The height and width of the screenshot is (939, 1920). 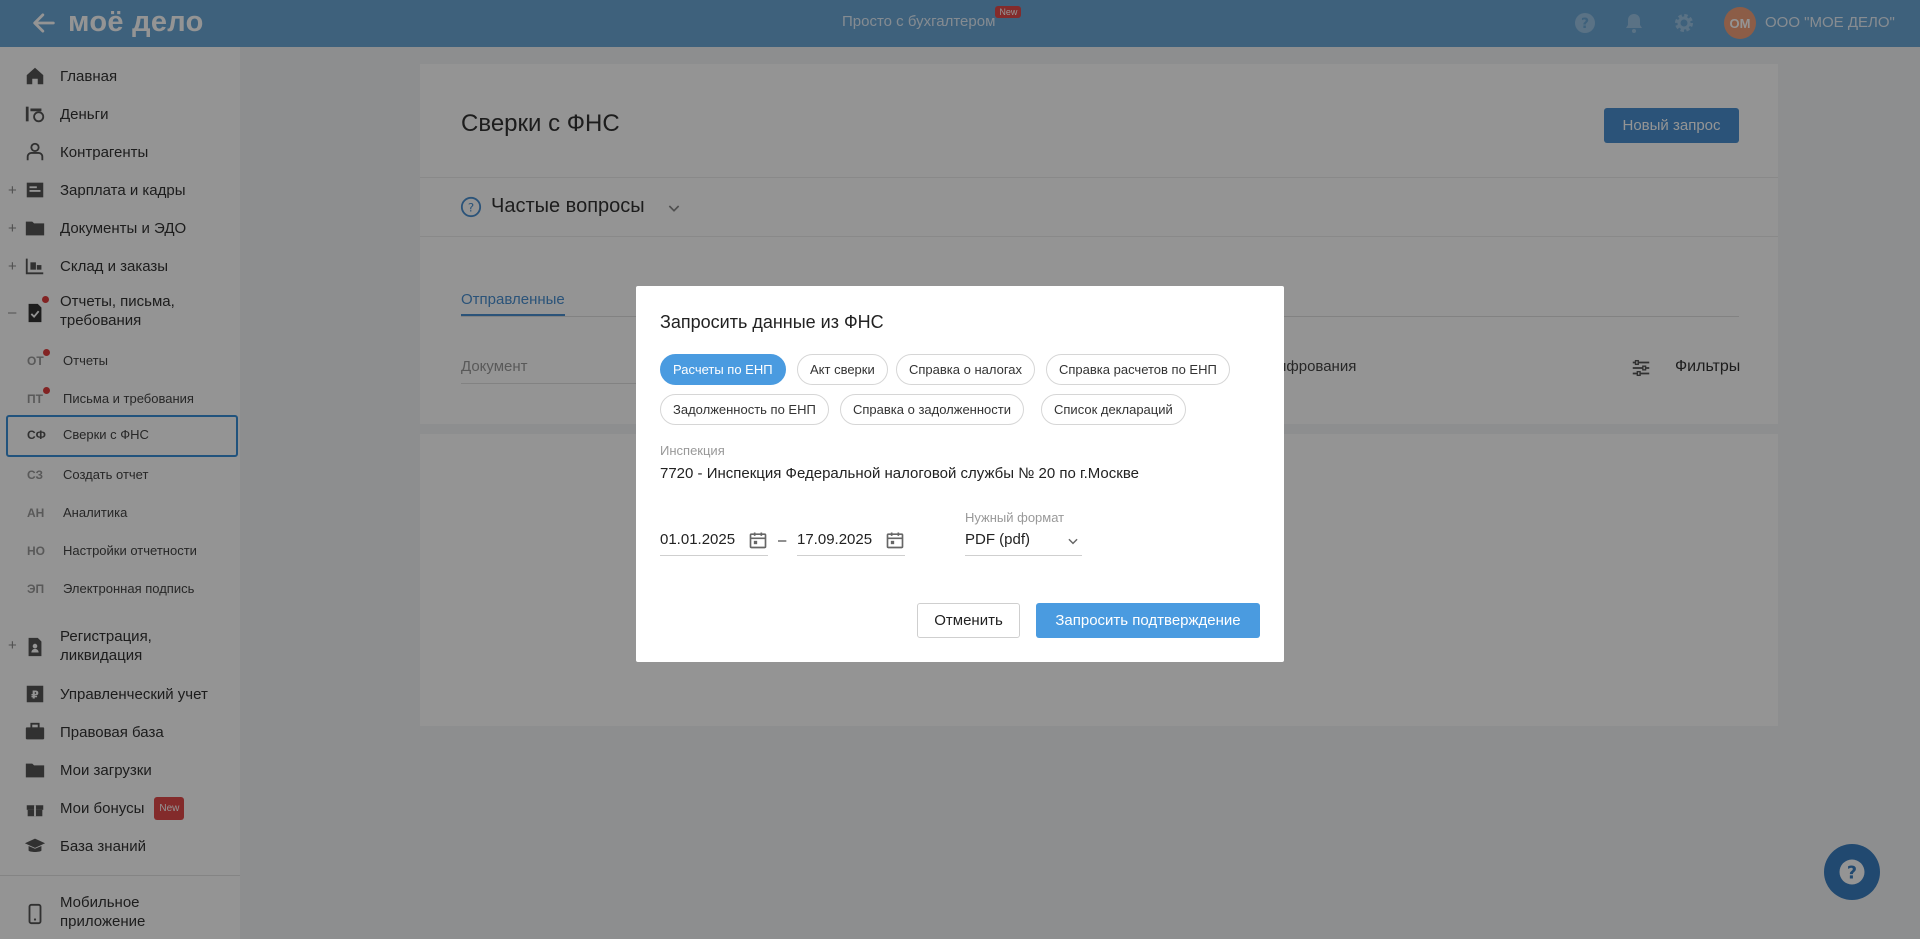 I want to click on inspection-label: Инспекция, so click(x=692, y=450).